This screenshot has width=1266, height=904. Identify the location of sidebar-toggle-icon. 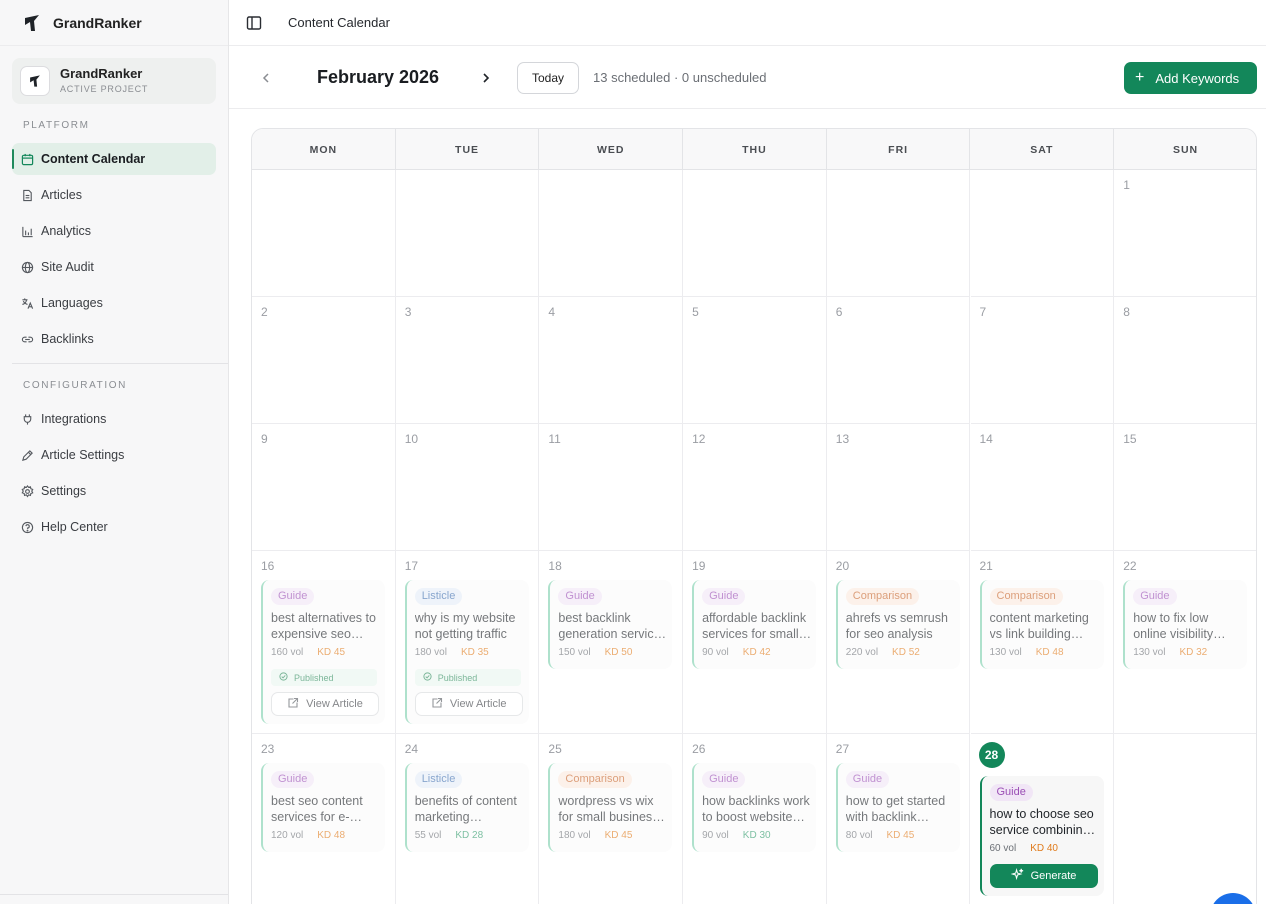
(254, 23).